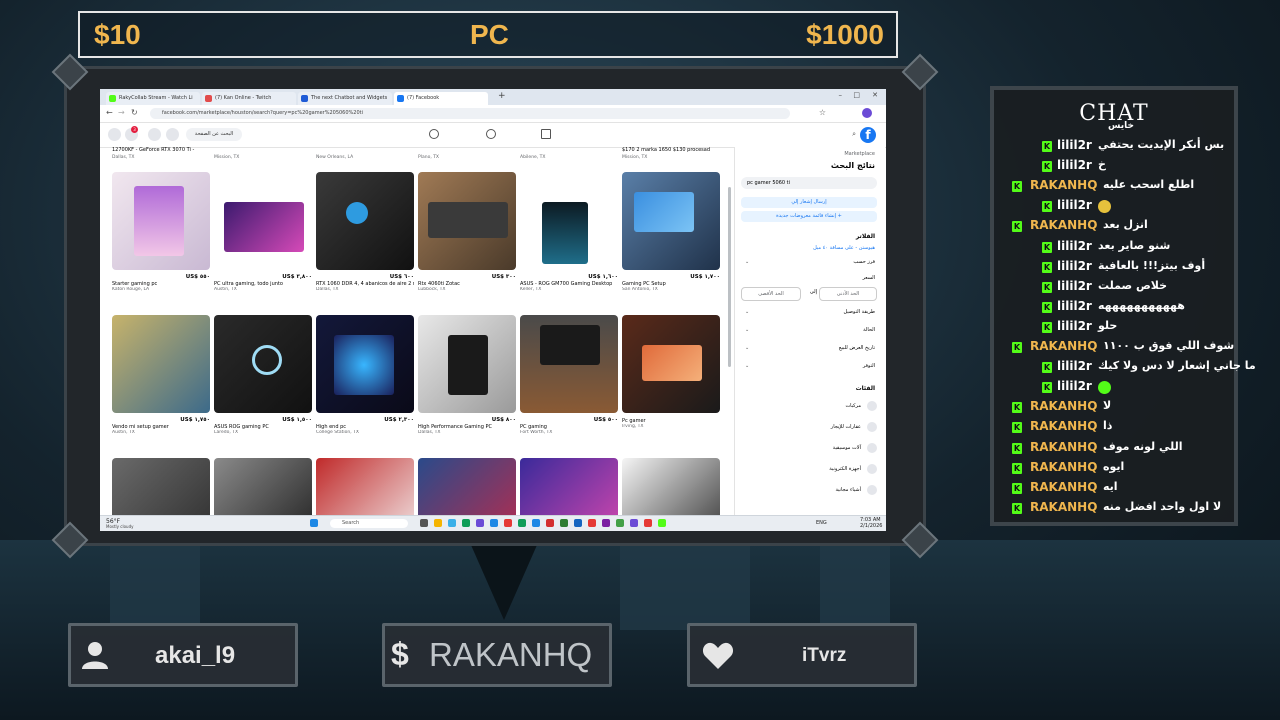  I want to click on location-filter: هيوستن - على مسافة ٤٠ ميل, so click(844, 248).